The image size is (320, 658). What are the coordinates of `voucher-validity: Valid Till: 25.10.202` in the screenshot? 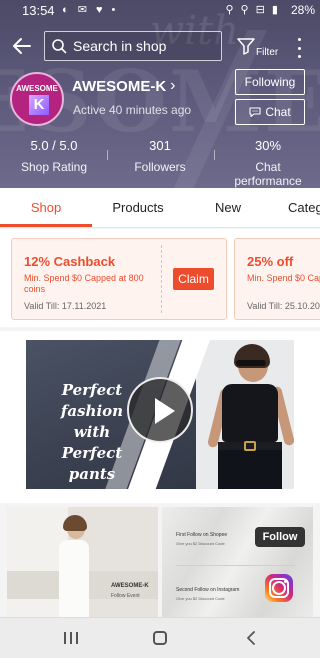 It's located at (283, 306).